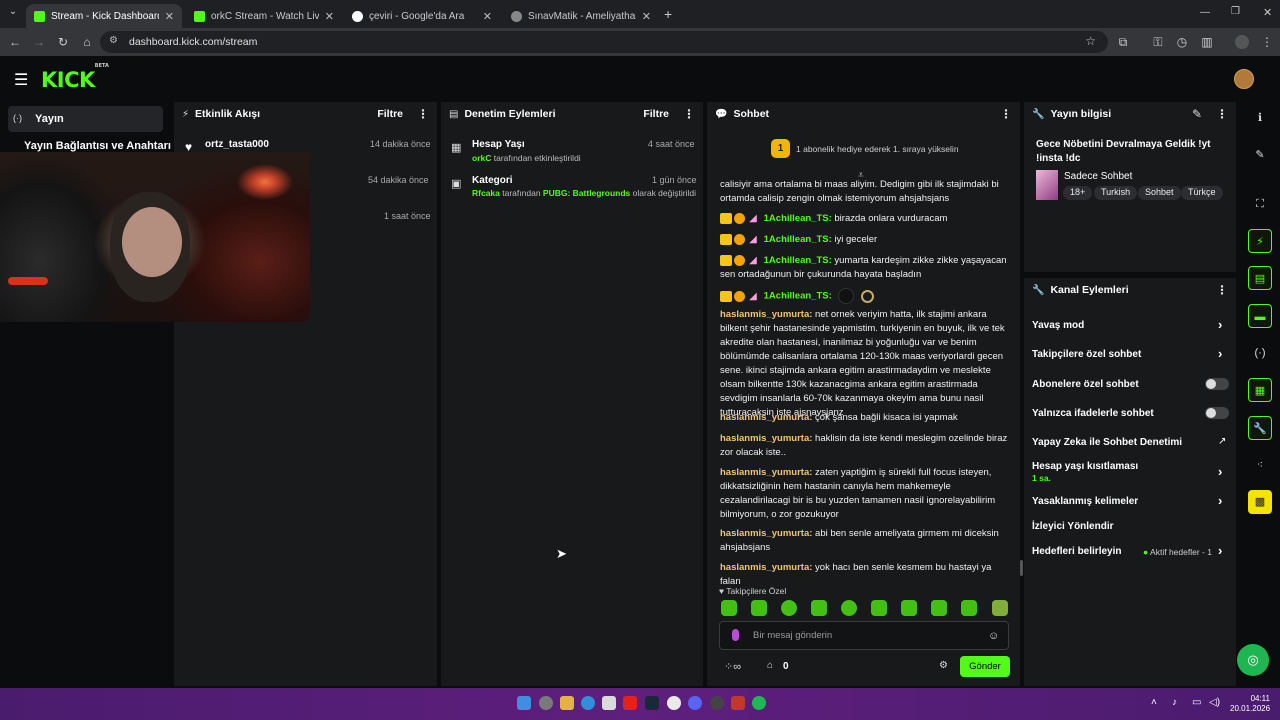 This screenshot has height=720, width=1280. What do you see at coordinates (1260, 502) in the screenshot?
I see `clapperboard-icon: ▩` at bounding box center [1260, 502].